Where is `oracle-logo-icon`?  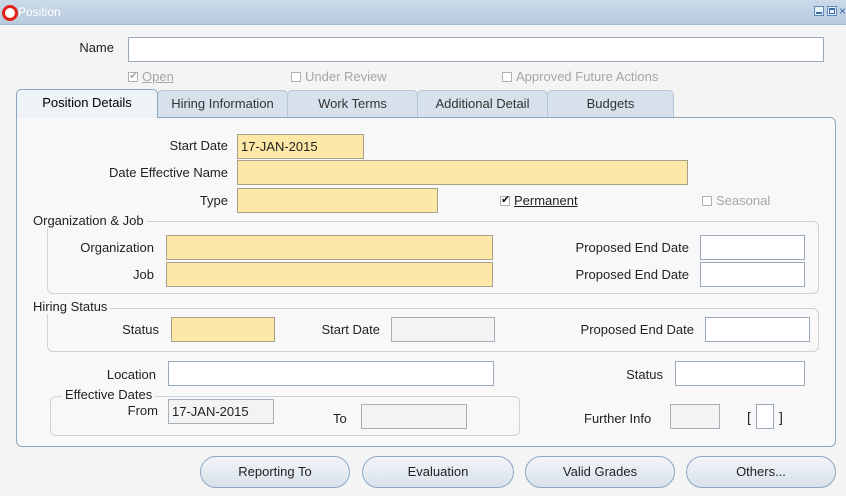
oracle-logo-icon is located at coordinates (10, 13).